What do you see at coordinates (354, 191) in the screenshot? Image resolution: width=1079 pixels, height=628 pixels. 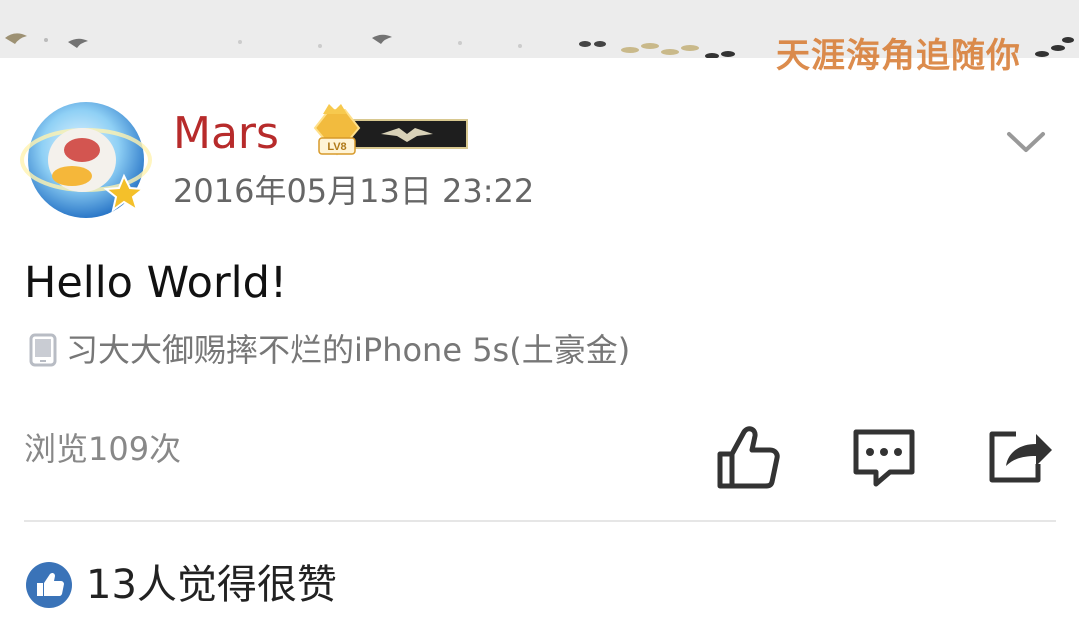 I see `post-timestamp: 2016年05月13日 23:22` at bounding box center [354, 191].